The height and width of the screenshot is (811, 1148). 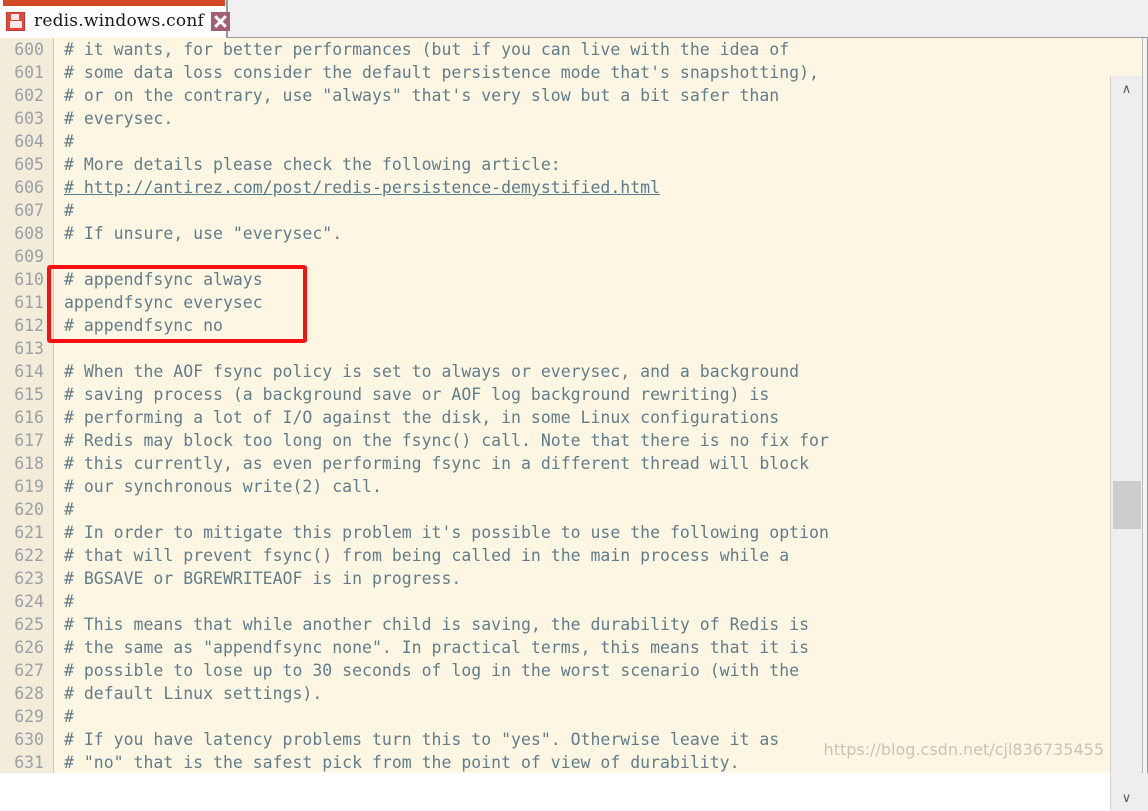 What do you see at coordinates (223, 486) in the screenshot?
I see `code-line-text: # our synchronous write(2) call.` at bounding box center [223, 486].